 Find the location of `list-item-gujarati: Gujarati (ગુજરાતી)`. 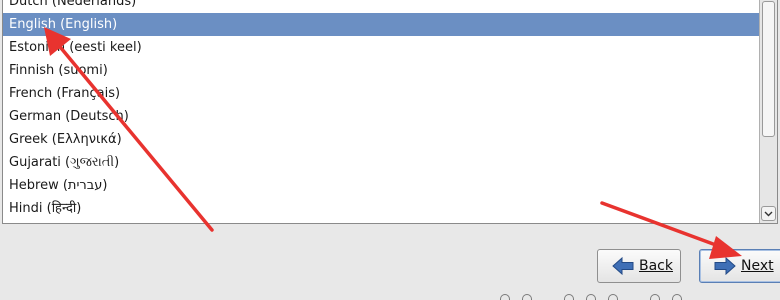

list-item-gujarati: Gujarati (ગુજરાતી) is located at coordinates (381, 162).